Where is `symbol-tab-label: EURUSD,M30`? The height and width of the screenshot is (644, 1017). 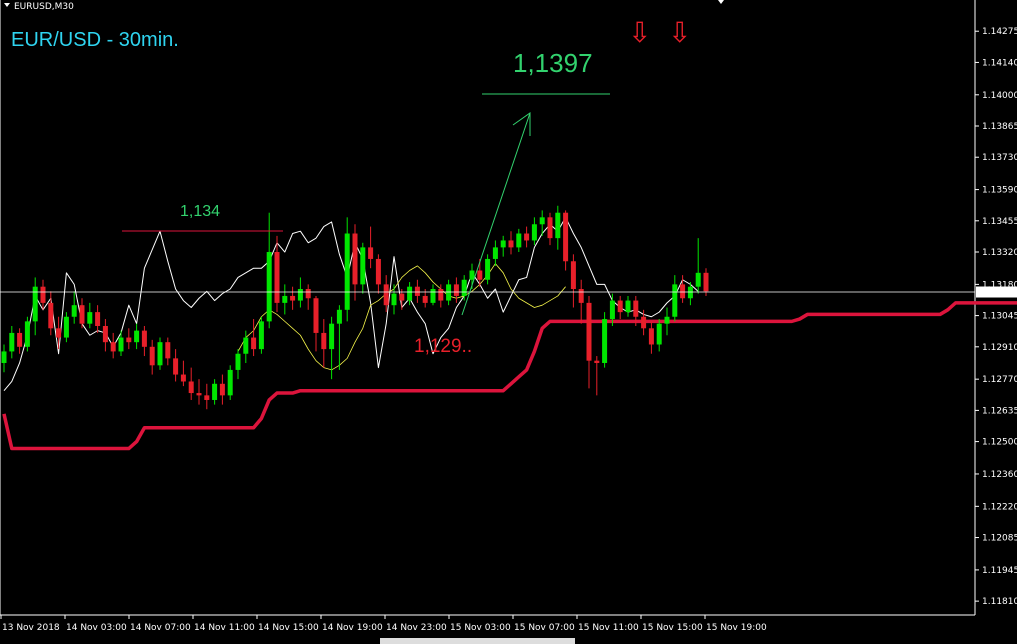
symbol-tab-label: EURUSD,M30 is located at coordinates (44, 7).